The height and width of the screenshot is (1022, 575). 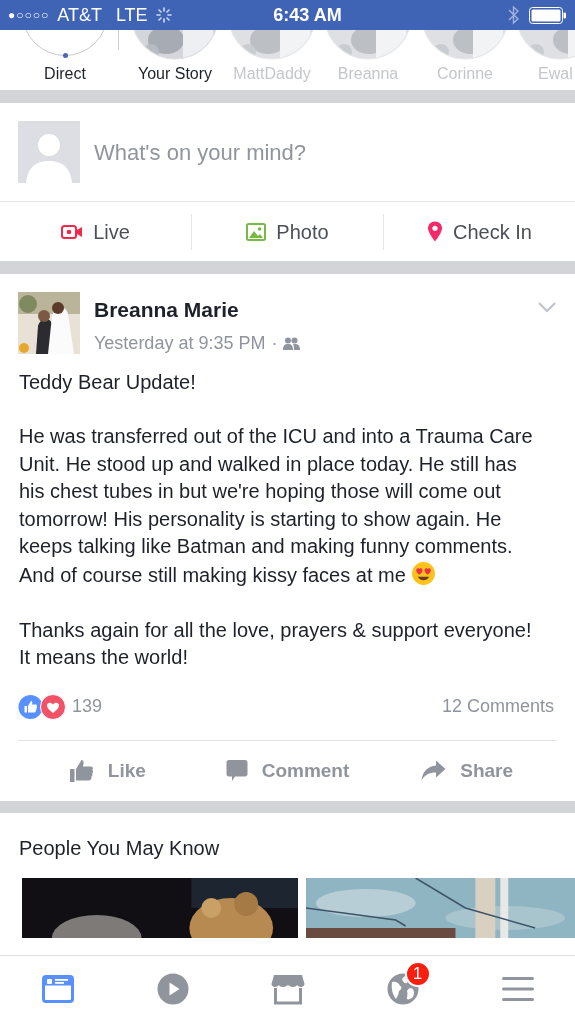 I want to click on speech-bubble-icon, so click(x=236, y=771).